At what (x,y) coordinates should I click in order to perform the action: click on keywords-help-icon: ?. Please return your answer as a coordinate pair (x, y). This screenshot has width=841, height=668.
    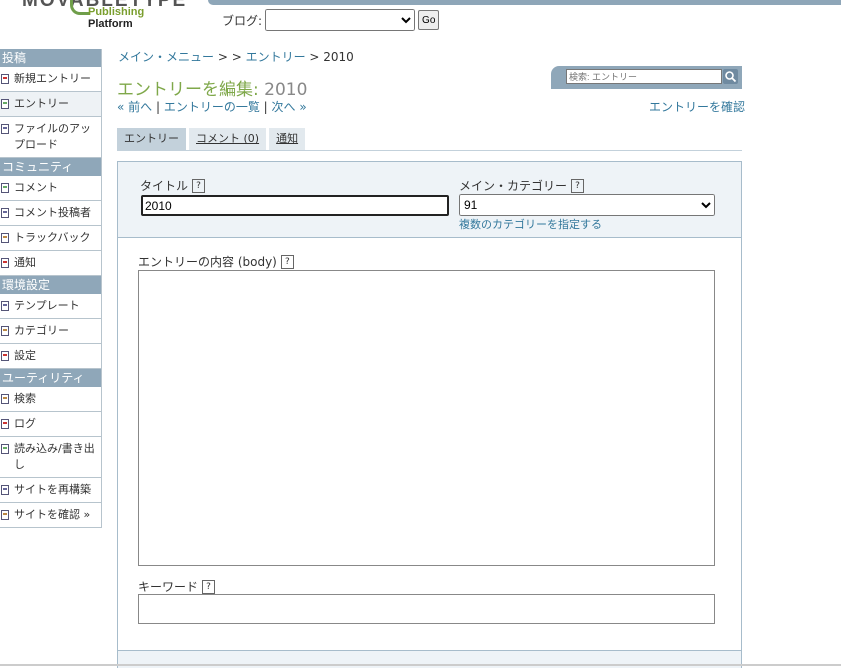
    Looking at the image, I should click on (209, 586).